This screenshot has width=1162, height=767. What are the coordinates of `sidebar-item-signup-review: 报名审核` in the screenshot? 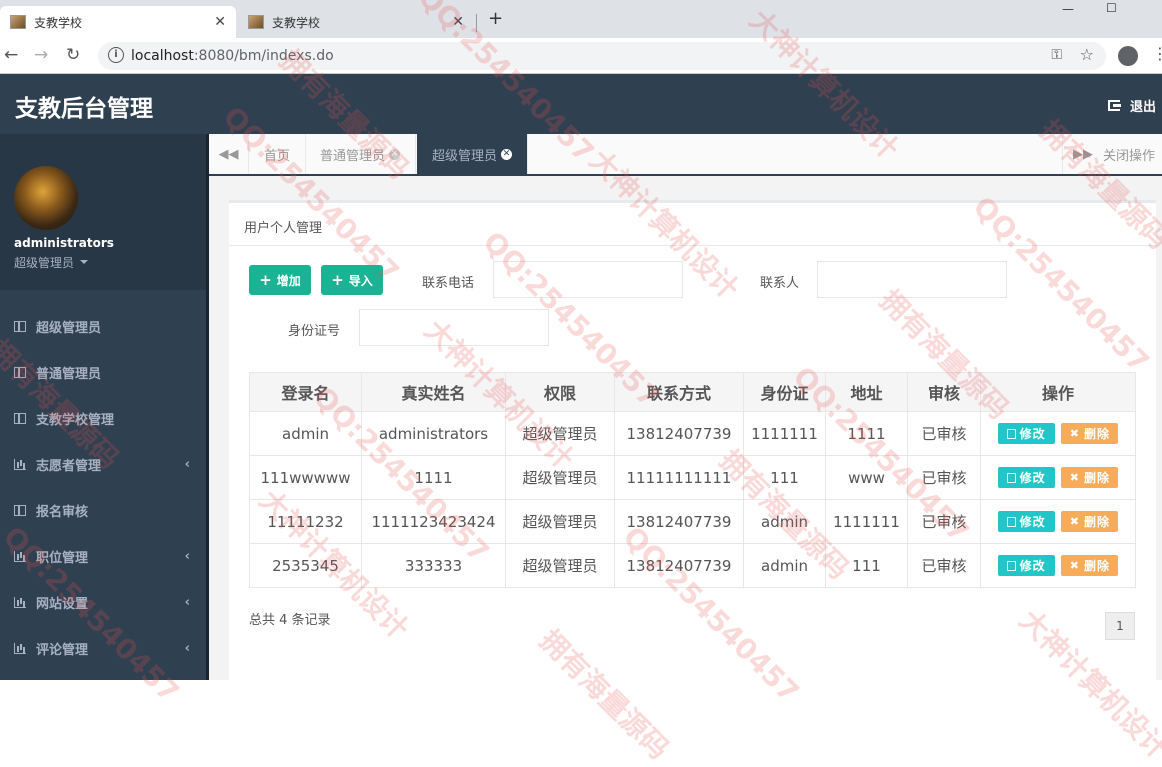 It's located at (103, 510).